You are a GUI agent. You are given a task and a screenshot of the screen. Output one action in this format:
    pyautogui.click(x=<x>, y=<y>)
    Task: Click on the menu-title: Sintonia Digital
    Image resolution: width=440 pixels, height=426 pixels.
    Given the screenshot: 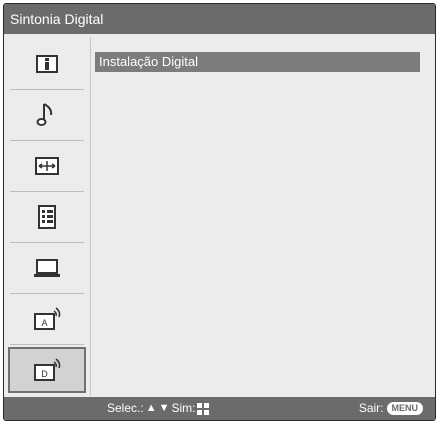 What is the action you would take?
    pyautogui.click(x=219, y=19)
    